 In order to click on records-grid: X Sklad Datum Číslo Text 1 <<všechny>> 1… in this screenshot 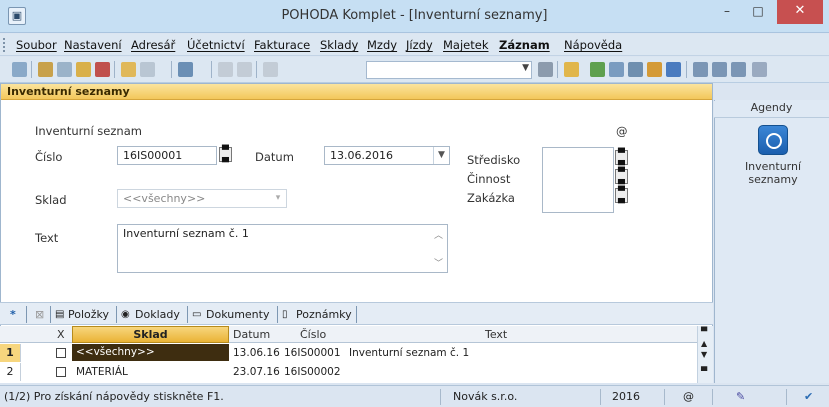, I will do `click(356, 354)`.